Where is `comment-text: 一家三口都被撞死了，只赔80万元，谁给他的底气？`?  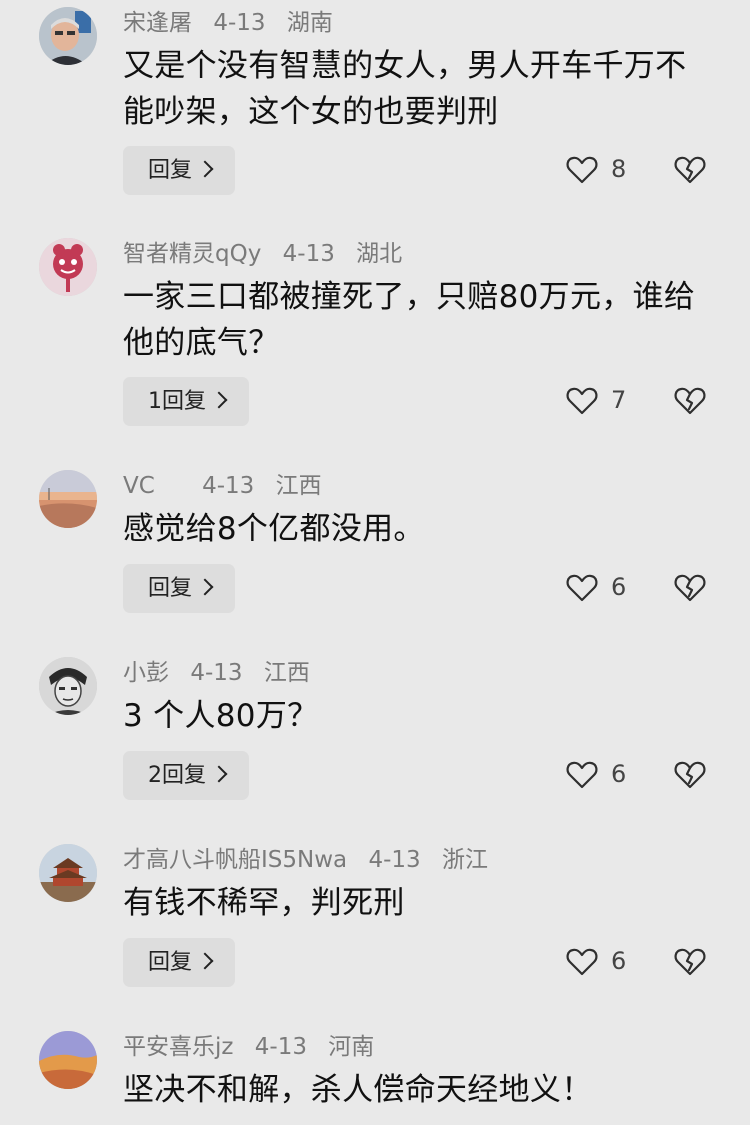 comment-text: 一家三口都被撞死了，只赔80万元，谁给他的底气？ is located at coordinates (409, 320).